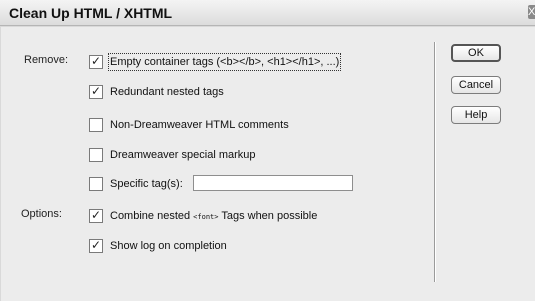  I want to click on cancel-button: Cancel, so click(476, 85).